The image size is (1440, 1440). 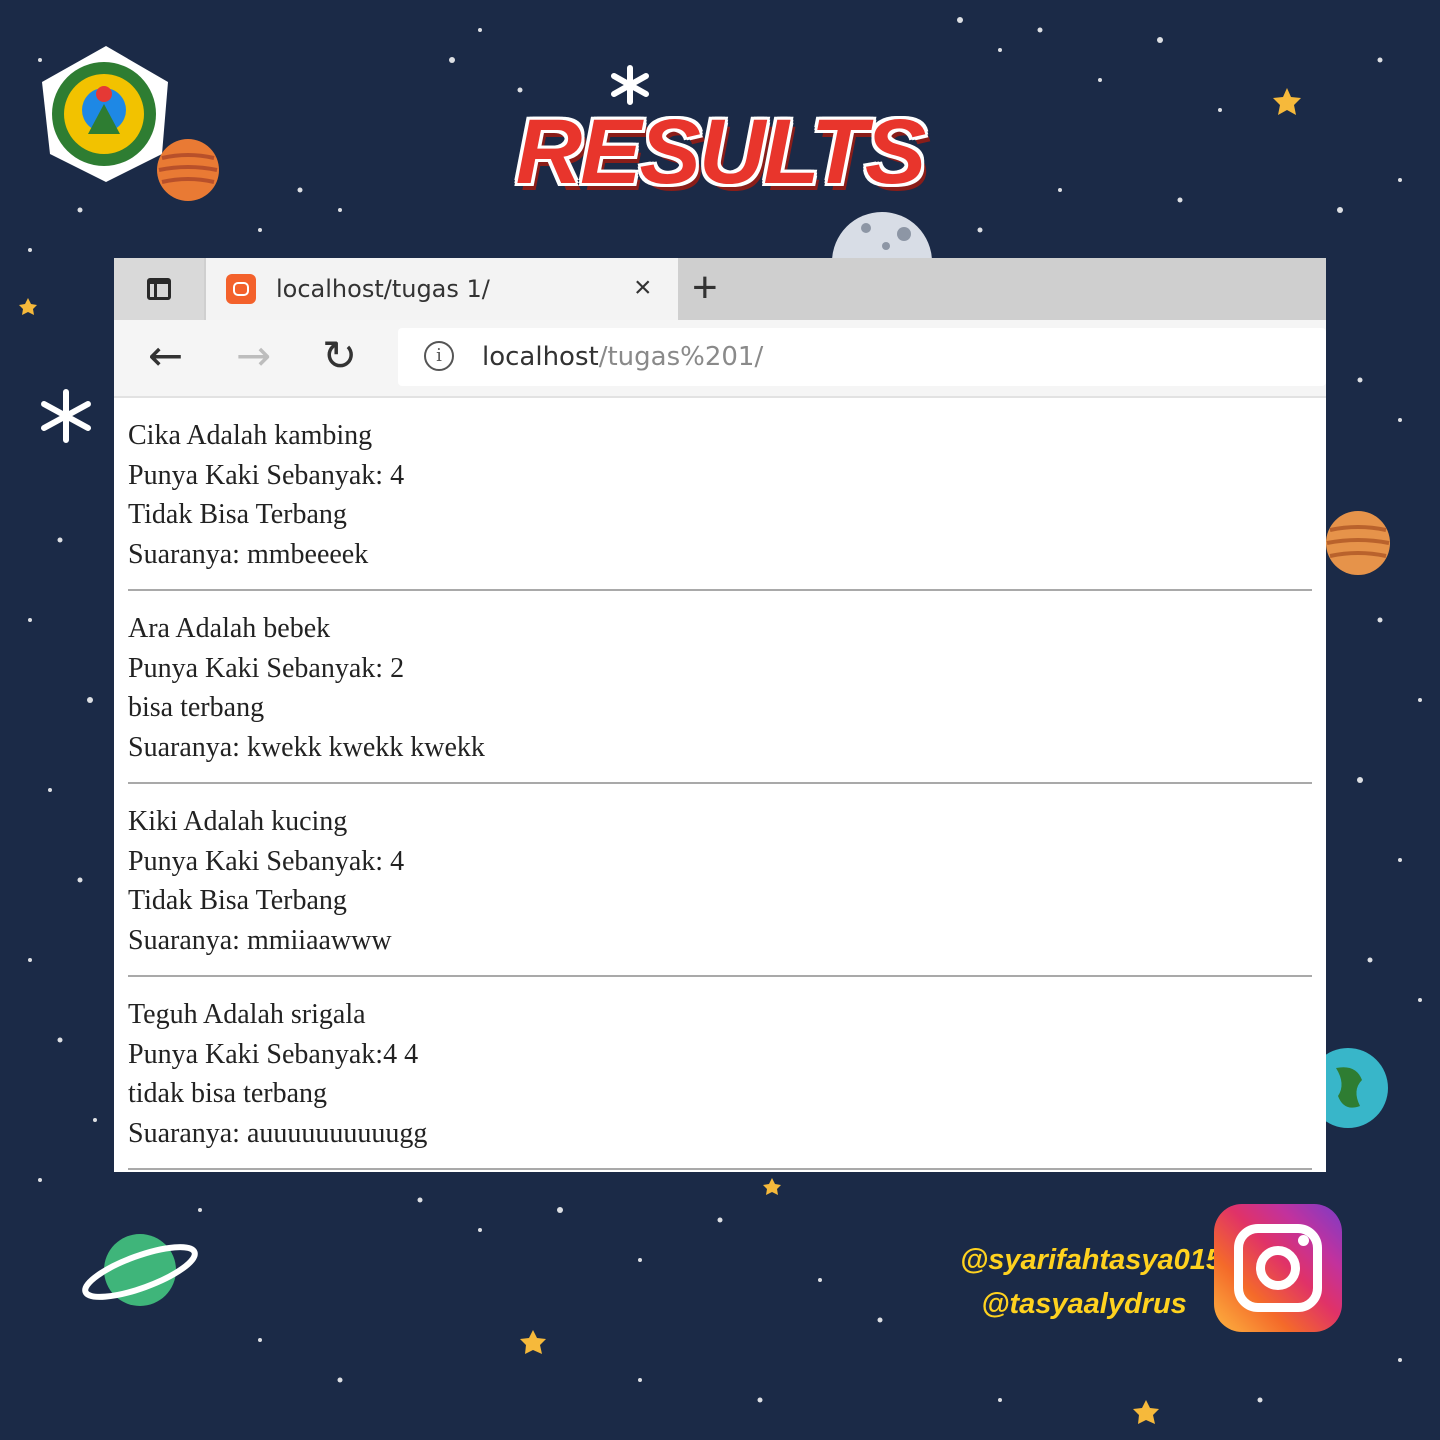 I want to click on animal-sound-line: Suaranya: auuuuuuuuuugg, so click(x=278, y=1133).